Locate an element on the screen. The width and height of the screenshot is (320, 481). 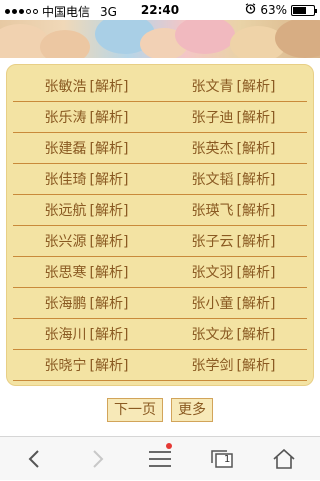
name-text: 张英杰 is located at coordinates (212, 149).